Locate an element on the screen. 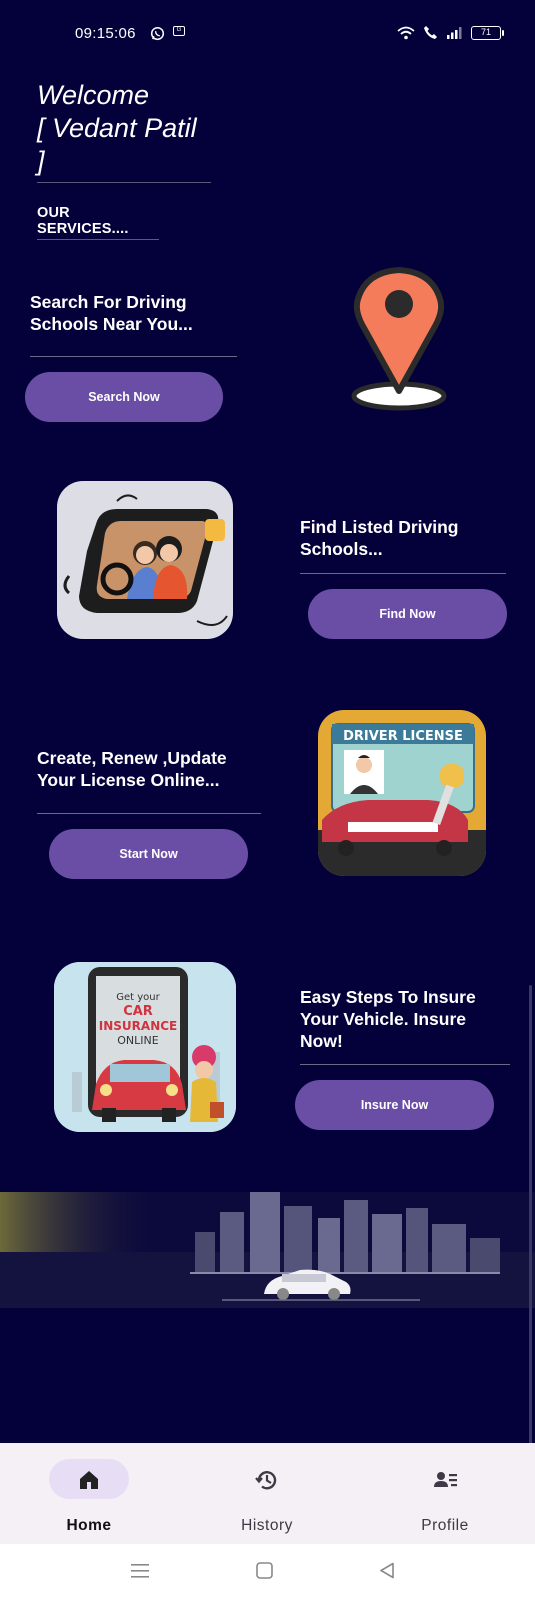 The image size is (535, 1599). user-name: [ Vedant Patil ] is located at coordinates (117, 144).